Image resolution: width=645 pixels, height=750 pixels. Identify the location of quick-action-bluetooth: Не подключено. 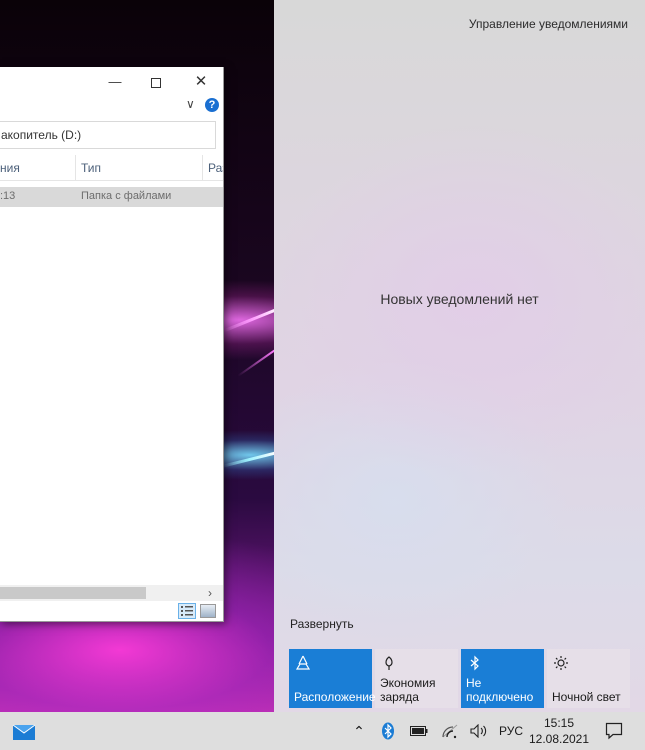
(502, 678).